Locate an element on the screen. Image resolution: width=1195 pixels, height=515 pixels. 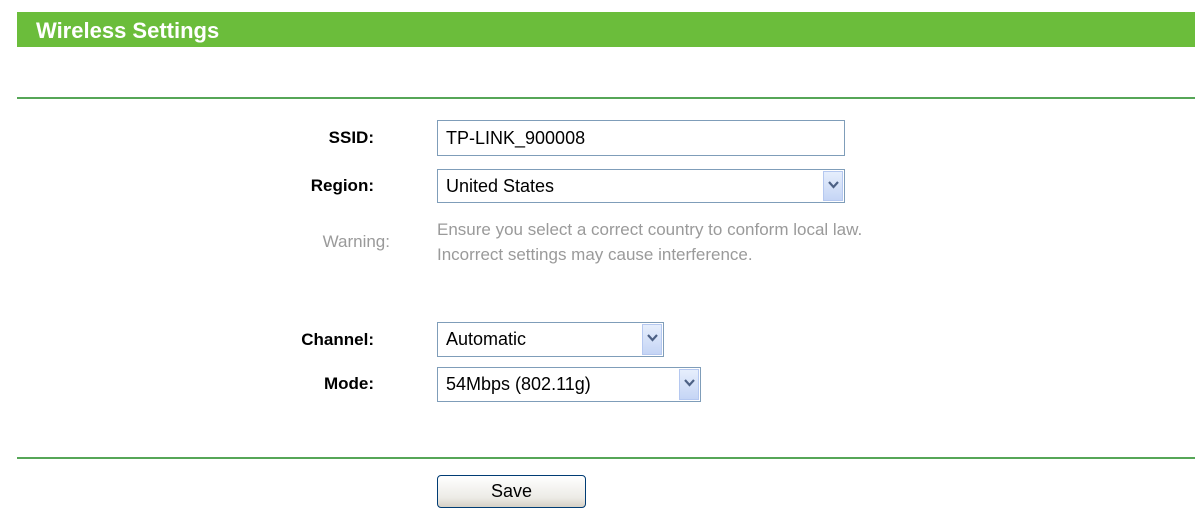
region-select-value: United States is located at coordinates (500, 186).